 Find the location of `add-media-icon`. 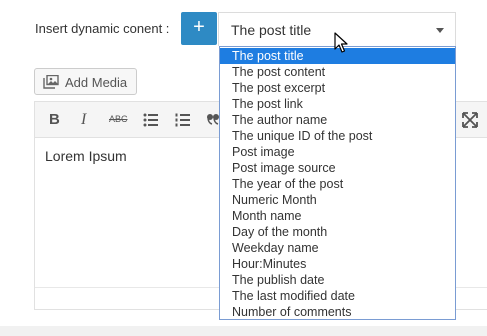

add-media-icon is located at coordinates (51, 82).